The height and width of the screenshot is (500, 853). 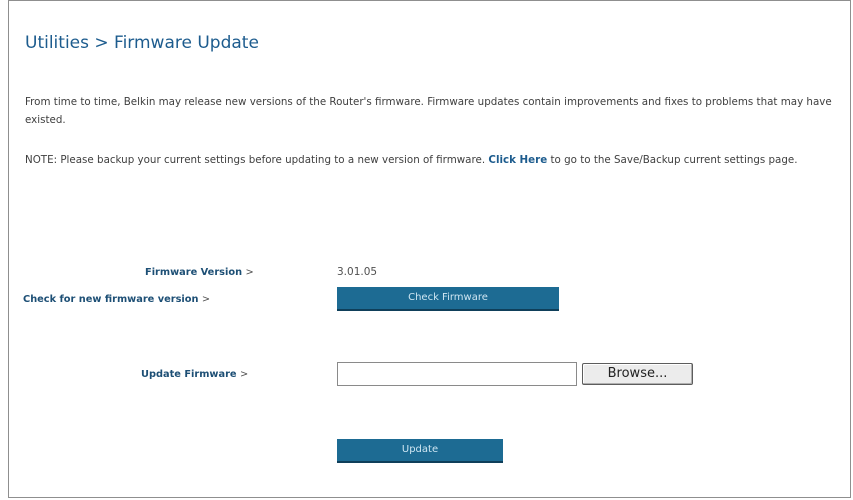 I want to click on update-firmware-label: Update Firmware >, so click(x=194, y=374).